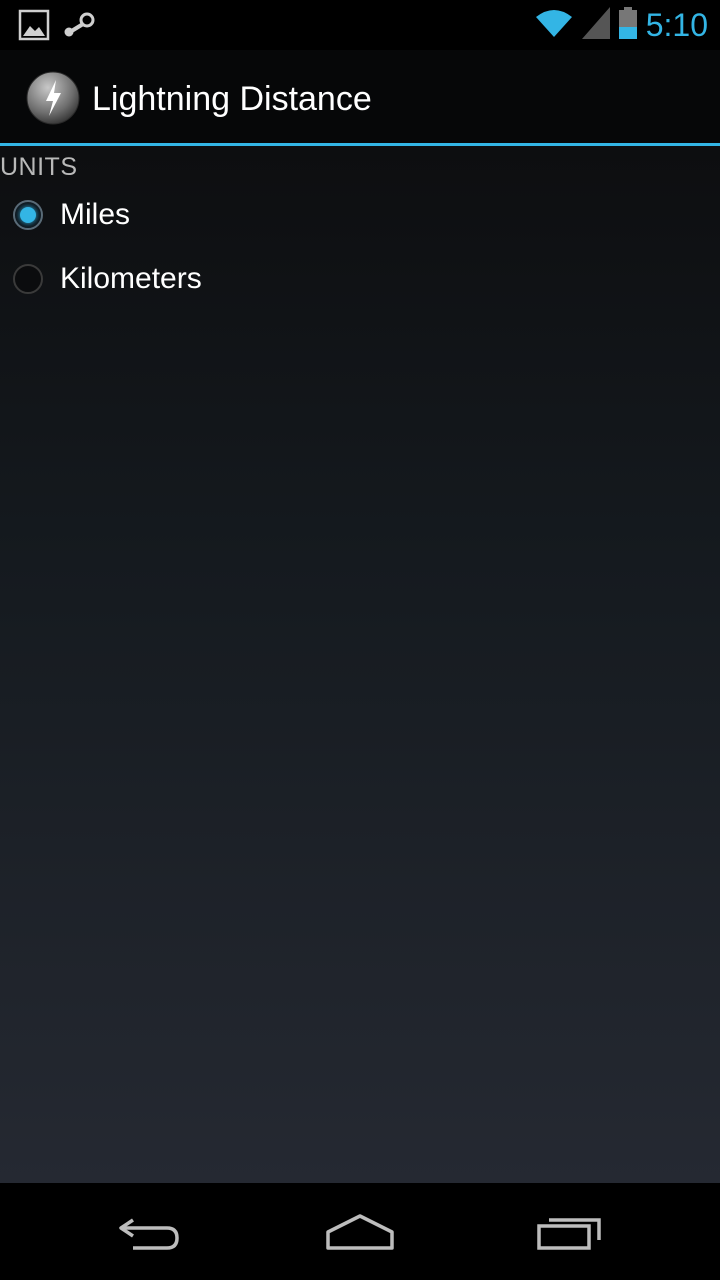  I want to click on steam-notification-icon, so click(79, 27).